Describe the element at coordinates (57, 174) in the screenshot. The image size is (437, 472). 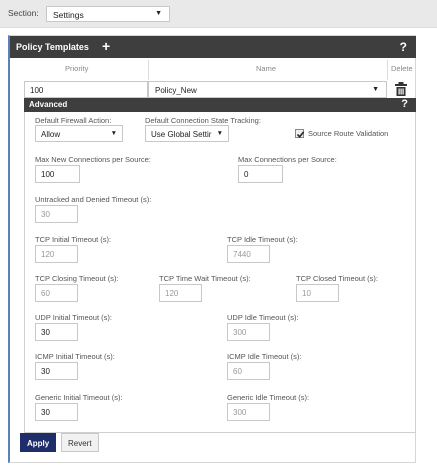
I see `max-new-connections-input: 100` at that location.